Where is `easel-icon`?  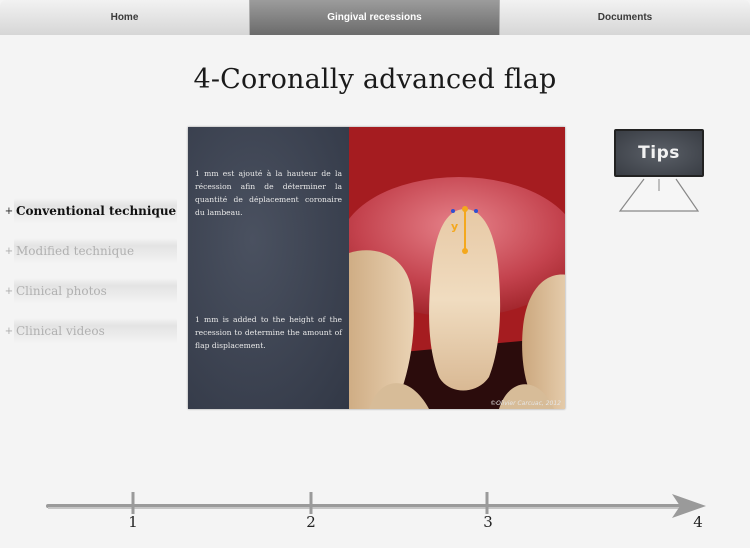
easel-icon is located at coordinates (659, 195).